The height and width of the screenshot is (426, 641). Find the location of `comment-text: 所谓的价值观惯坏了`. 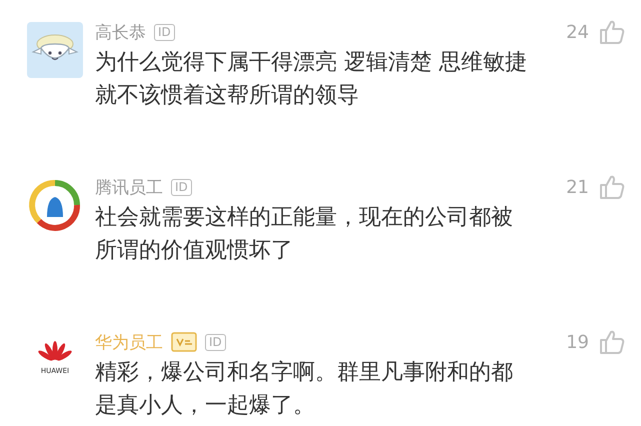

comment-text: 所谓的价值观惯坏了 is located at coordinates (194, 251).